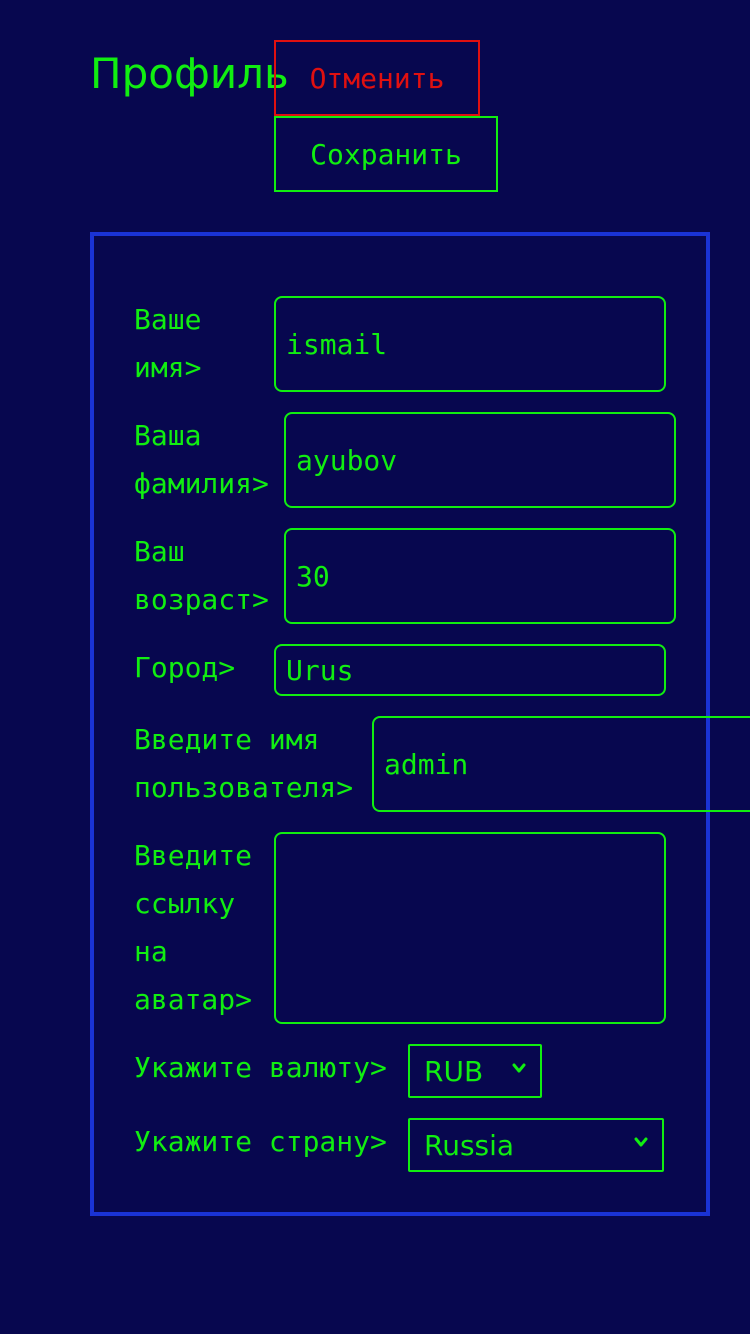 This screenshot has width=750, height=1334. I want to click on username-label: Введите имя пользователя>, so click(244, 763).